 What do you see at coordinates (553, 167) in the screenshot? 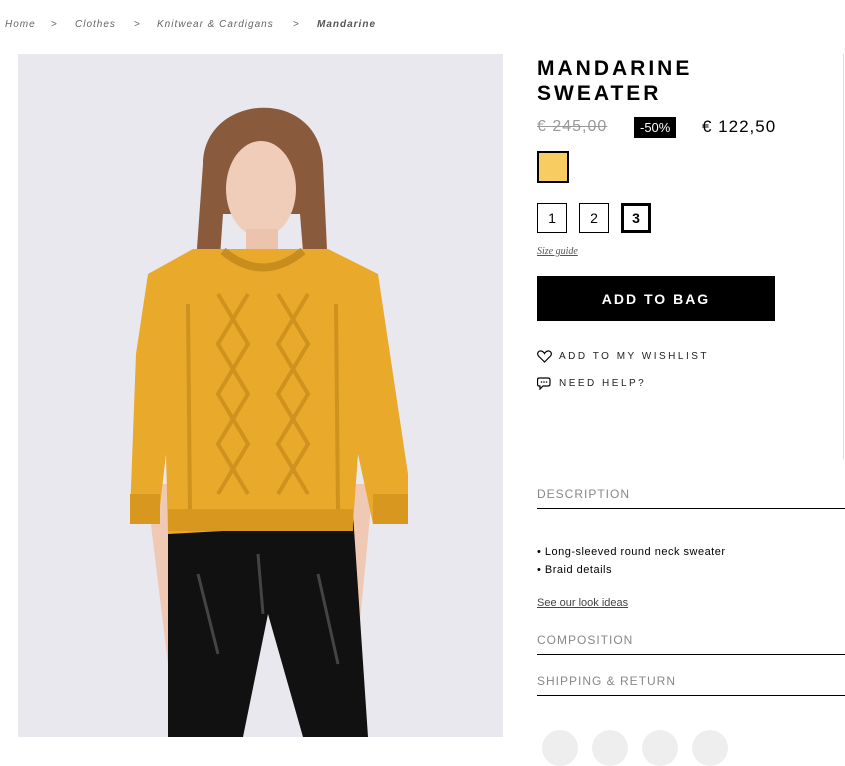
I see `color-swatch-yellow` at bounding box center [553, 167].